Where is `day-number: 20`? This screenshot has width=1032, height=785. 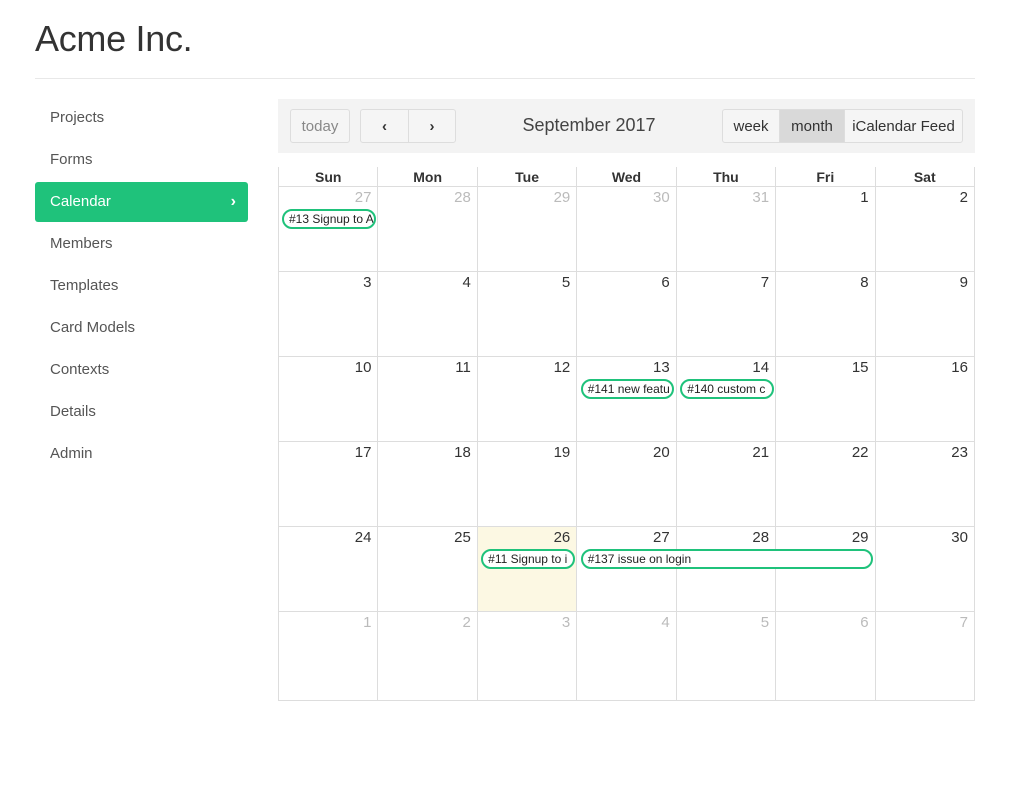
day-number: 20 is located at coordinates (661, 452).